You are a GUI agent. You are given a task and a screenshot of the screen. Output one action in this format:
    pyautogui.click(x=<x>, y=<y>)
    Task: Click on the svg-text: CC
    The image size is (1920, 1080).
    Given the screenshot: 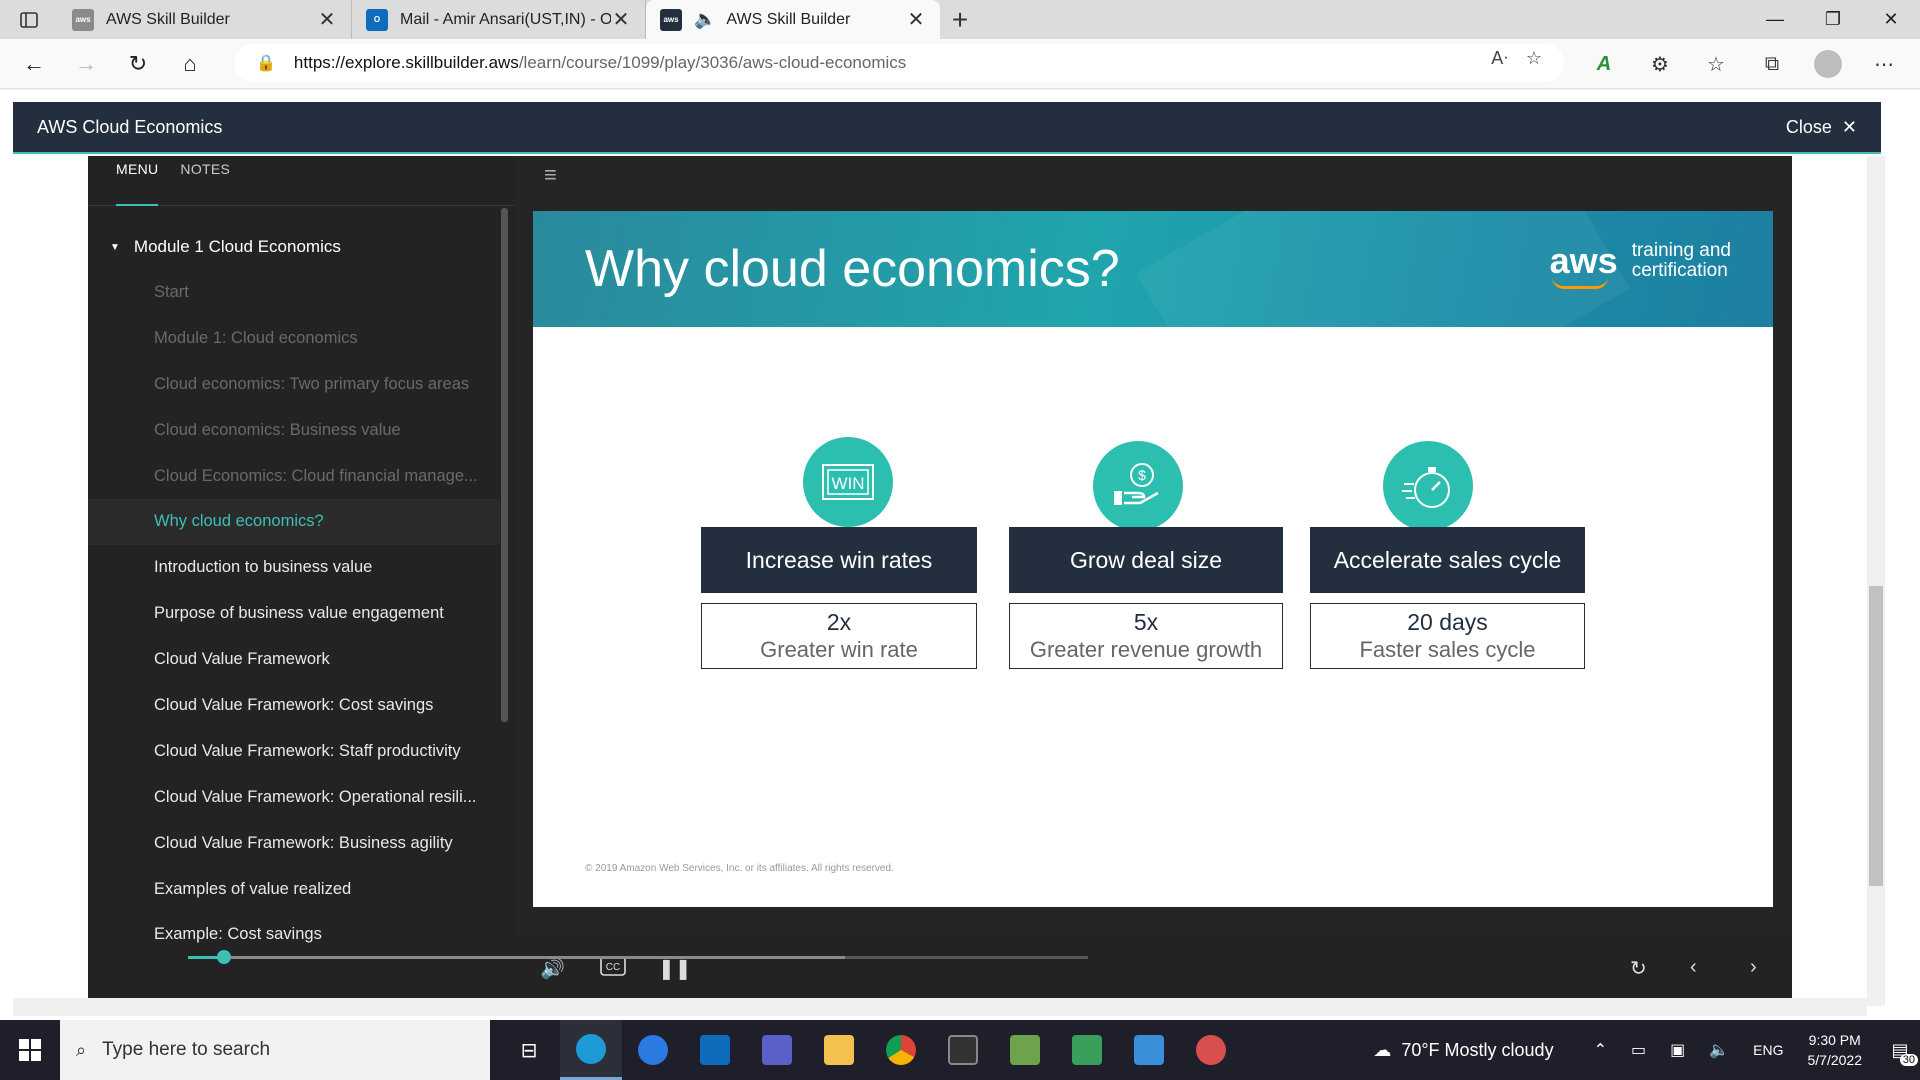 What is the action you would take?
    pyautogui.click(x=613, y=967)
    